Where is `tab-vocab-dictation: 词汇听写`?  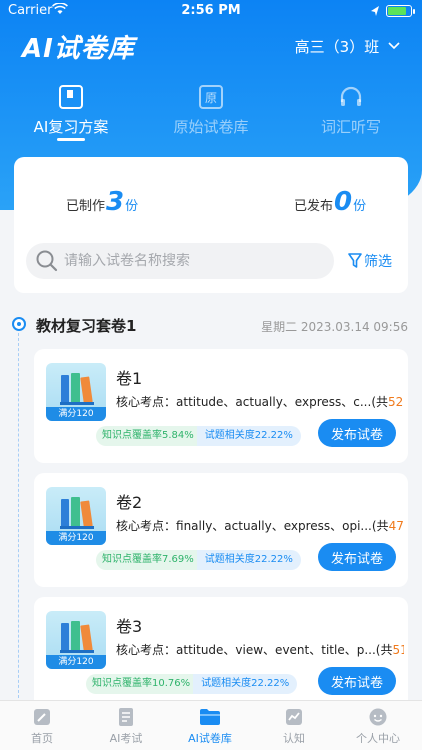
tab-vocab-dictation: 词汇听写 is located at coordinates (351, 110).